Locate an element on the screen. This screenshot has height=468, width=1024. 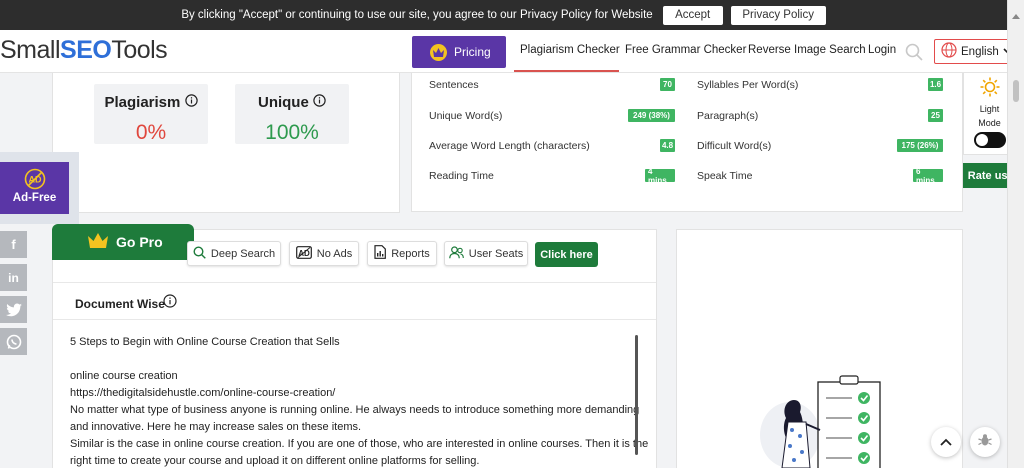
chevron-up-icon is located at coordinates (946, 442).